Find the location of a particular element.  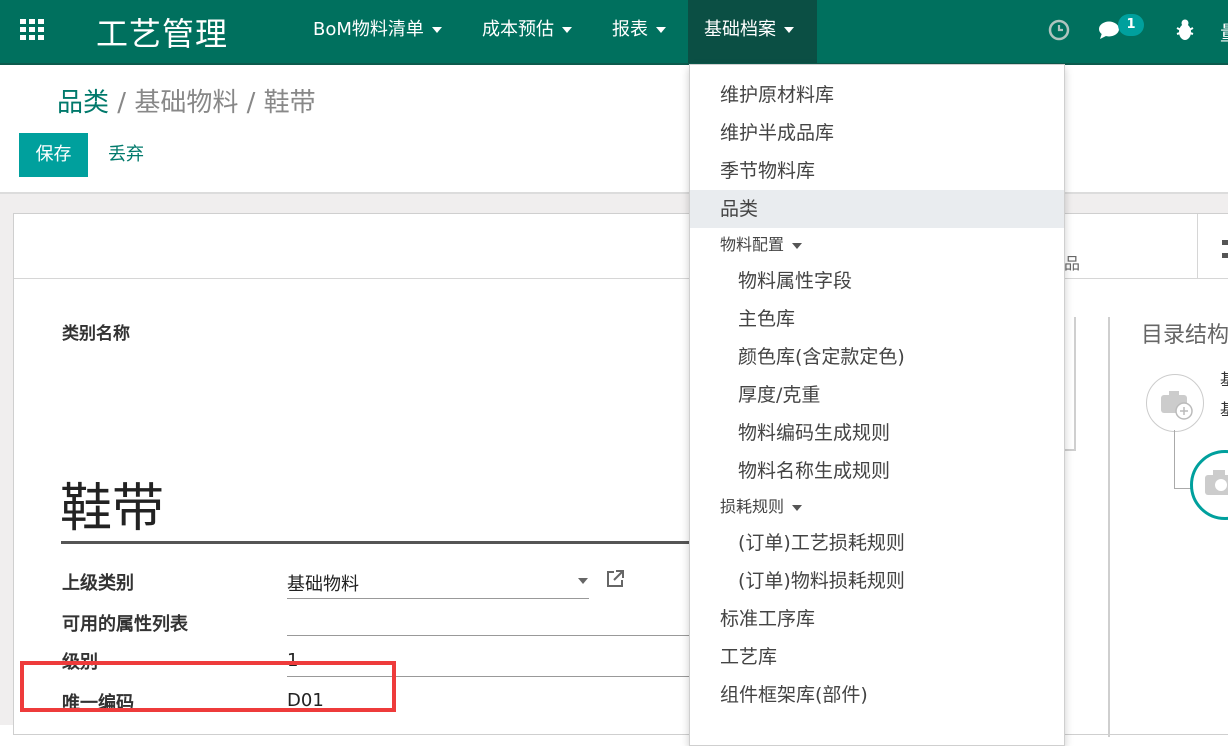

menu-bom-label: BoM物料清单 is located at coordinates (368, 29).